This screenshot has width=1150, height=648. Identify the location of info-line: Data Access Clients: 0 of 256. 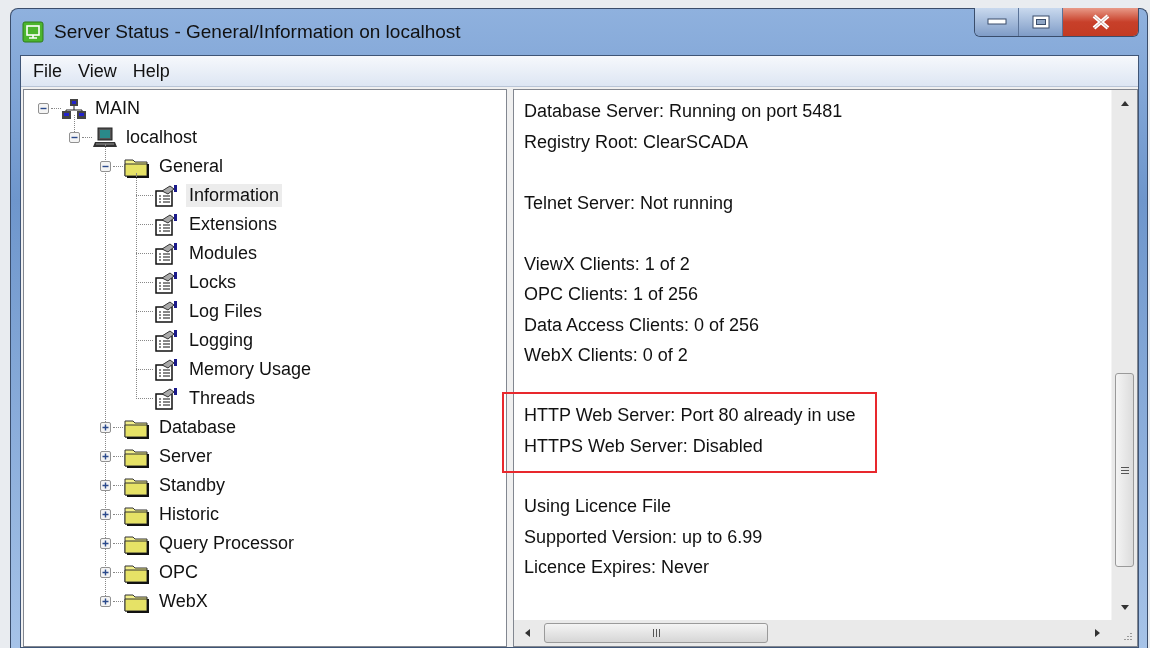
(642, 325).